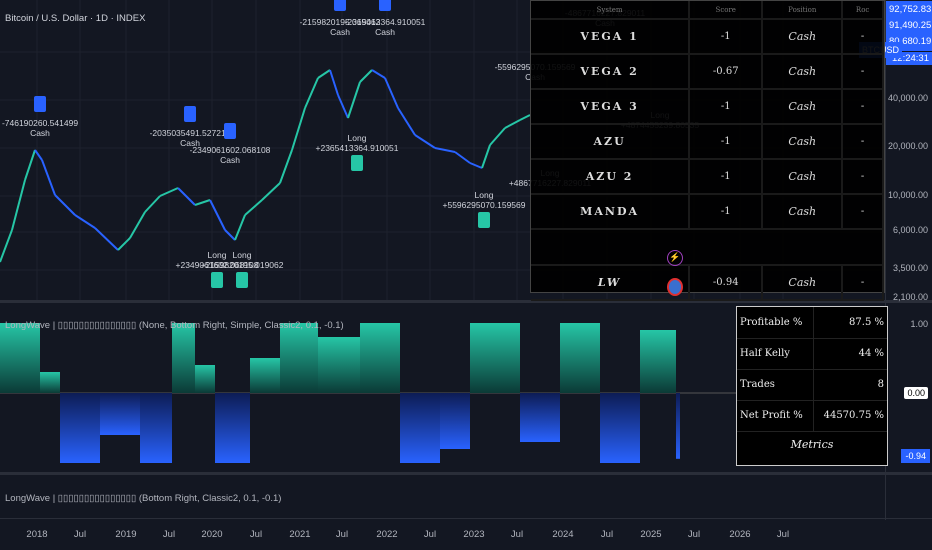  Describe the element at coordinates (611, 72) in the screenshot. I see `system-name: VEGA 2` at that location.